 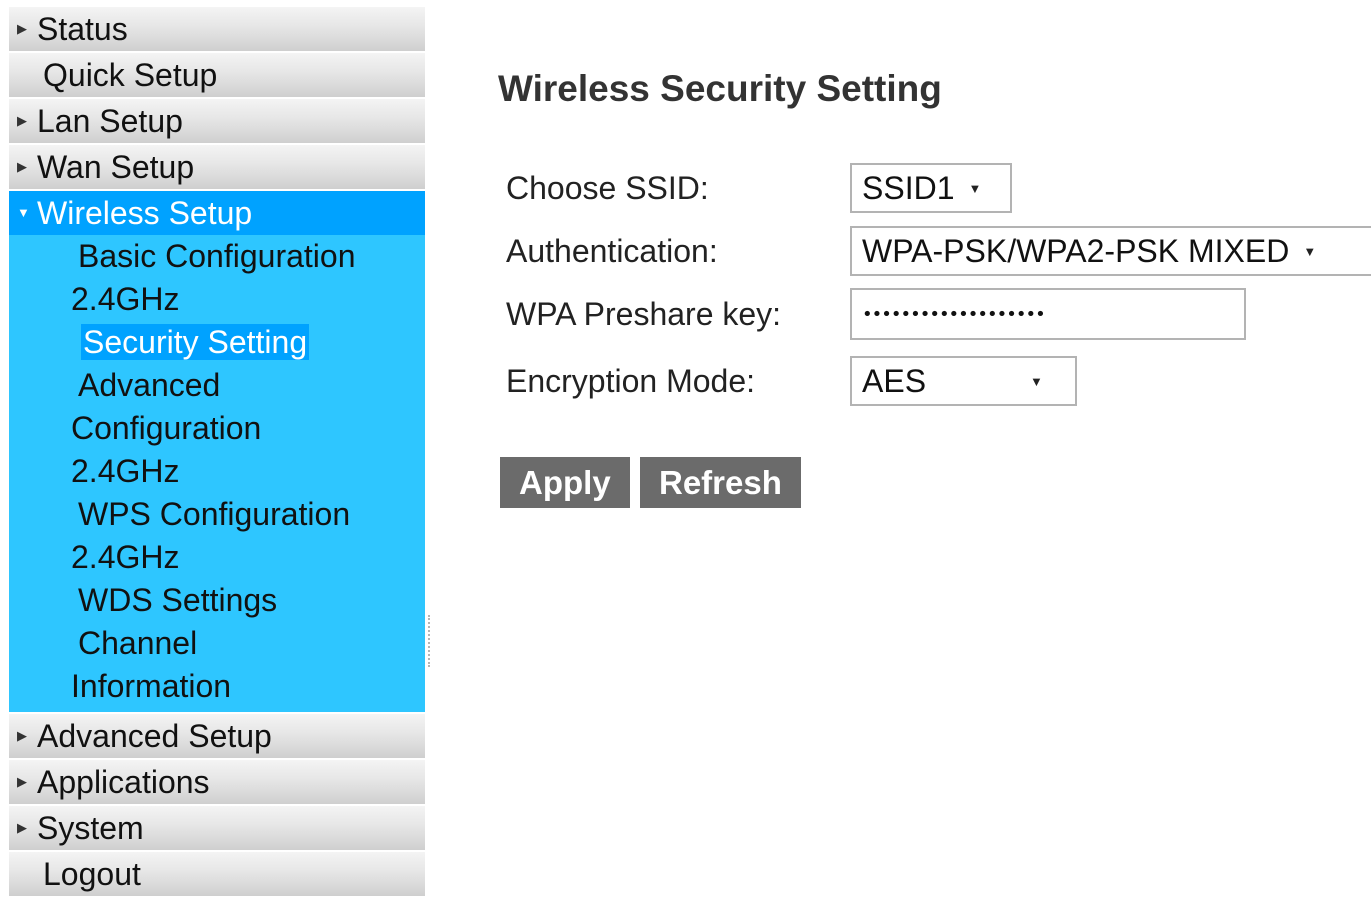 What do you see at coordinates (195, 342) in the screenshot?
I see `submenu-label: Security Setting` at bounding box center [195, 342].